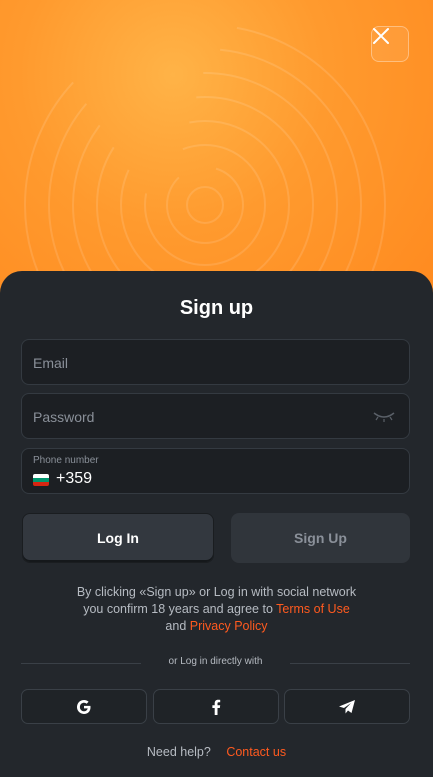 Image resolution: width=433 pixels, height=777 pixels. I want to click on phone-country-code: +359, so click(74, 478).